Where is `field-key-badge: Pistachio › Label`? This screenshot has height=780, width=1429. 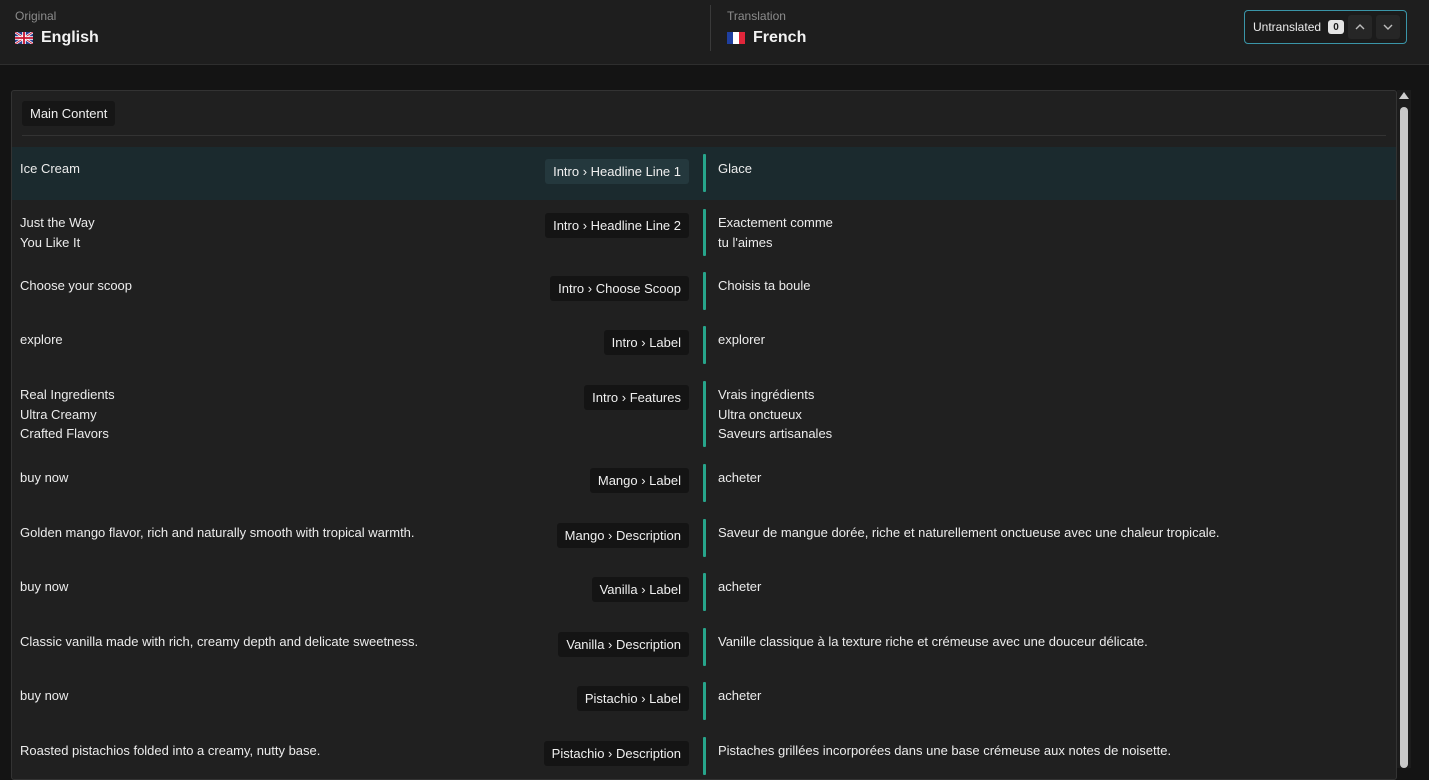 field-key-badge: Pistachio › Label is located at coordinates (632, 698).